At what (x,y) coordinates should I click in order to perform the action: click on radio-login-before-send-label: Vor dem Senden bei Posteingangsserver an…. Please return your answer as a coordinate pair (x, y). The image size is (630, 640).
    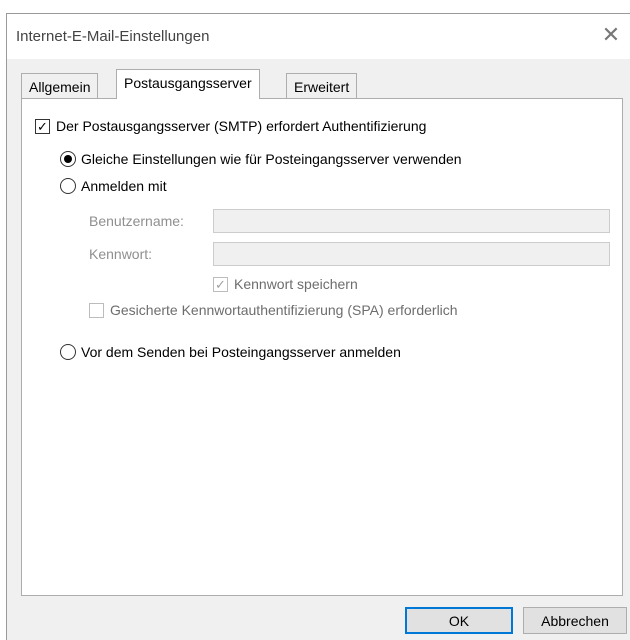
    Looking at the image, I should click on (241, 352).